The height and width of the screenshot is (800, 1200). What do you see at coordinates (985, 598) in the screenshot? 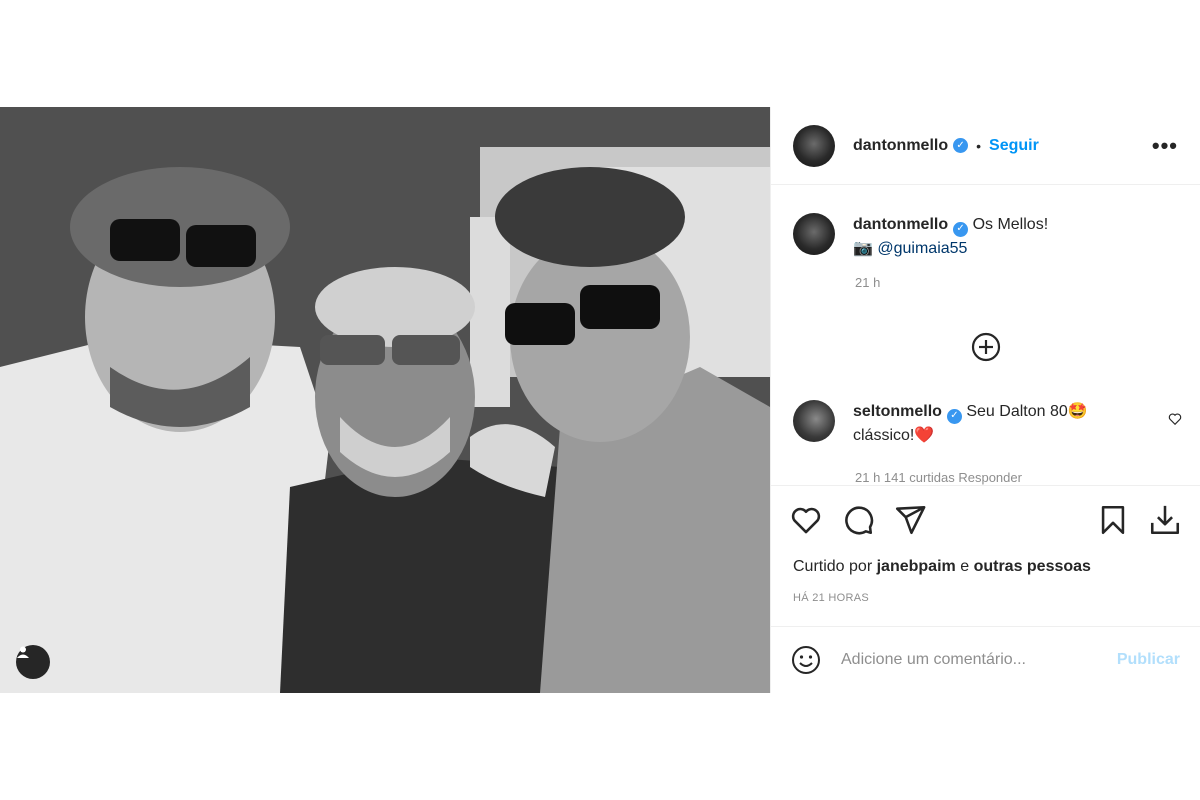
I see `posted-time: HÁ 21 HORAS` at bounding box center [985, 598].